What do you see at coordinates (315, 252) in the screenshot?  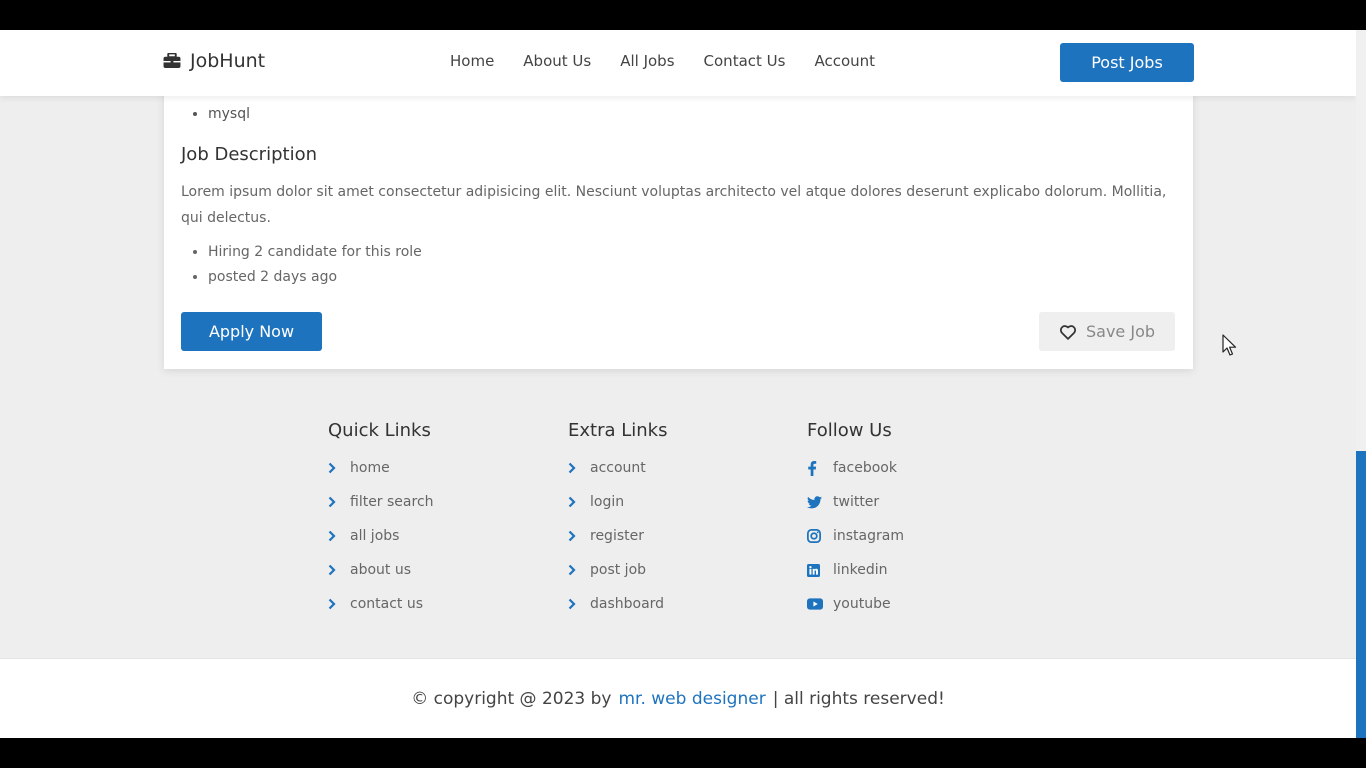 I see `hiring-count: Hiring 2 candidate for this role` at bounding box center [315, 252].